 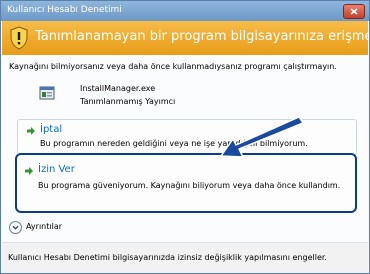 What do you see at coordinates (47, 93) in the screenshot?
I see `program-icon` at bounding box center [47, 93].